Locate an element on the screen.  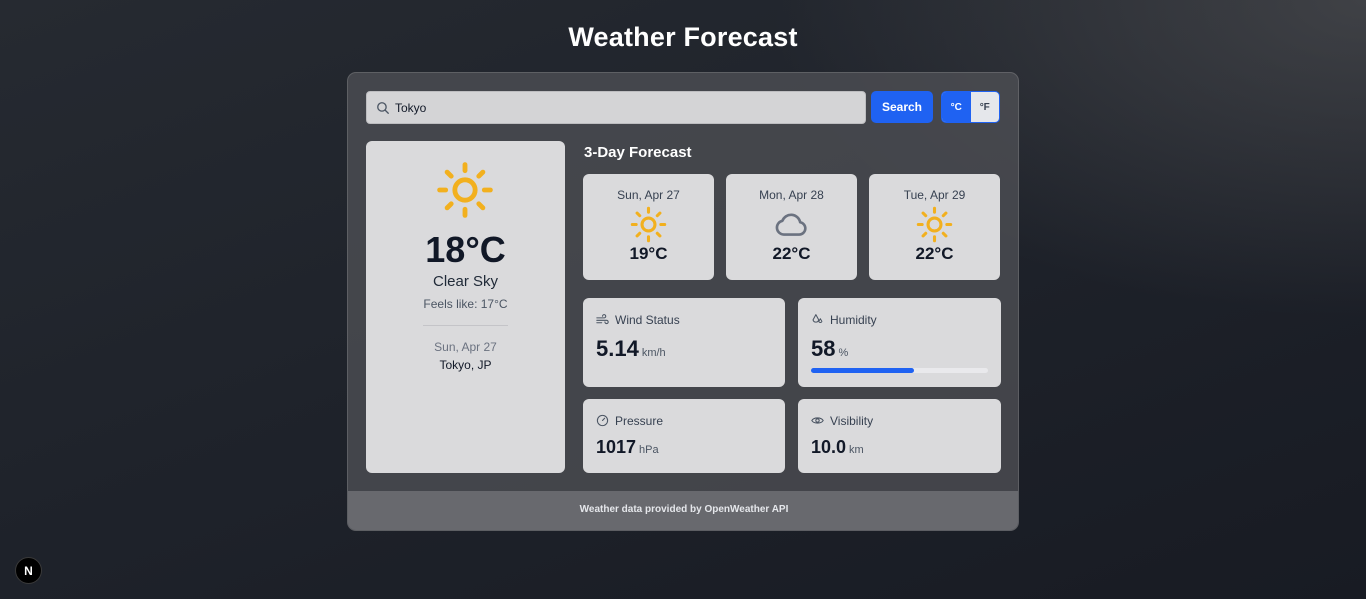
wind-icon is located at coordinates (602, 319).